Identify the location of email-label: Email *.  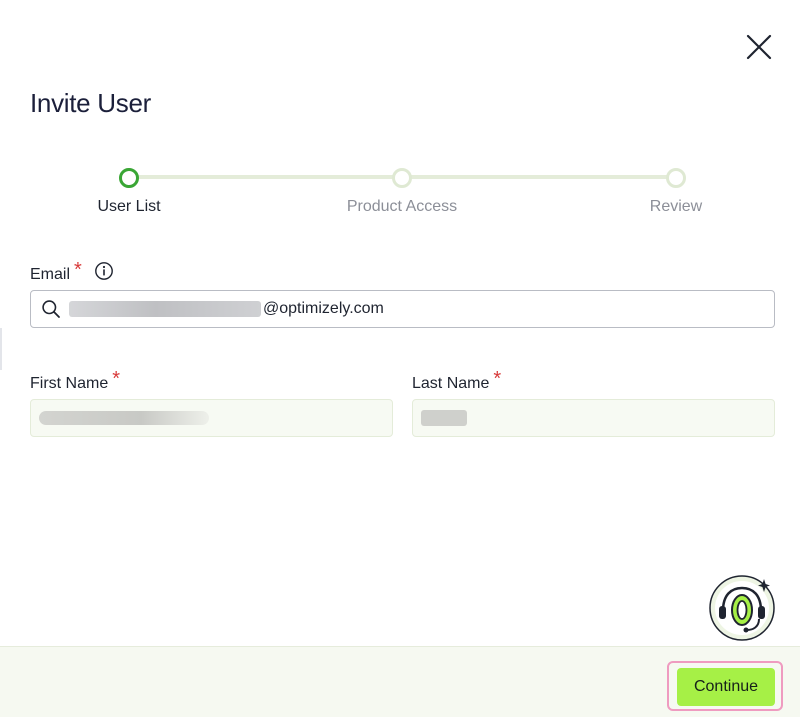
(56, 272).